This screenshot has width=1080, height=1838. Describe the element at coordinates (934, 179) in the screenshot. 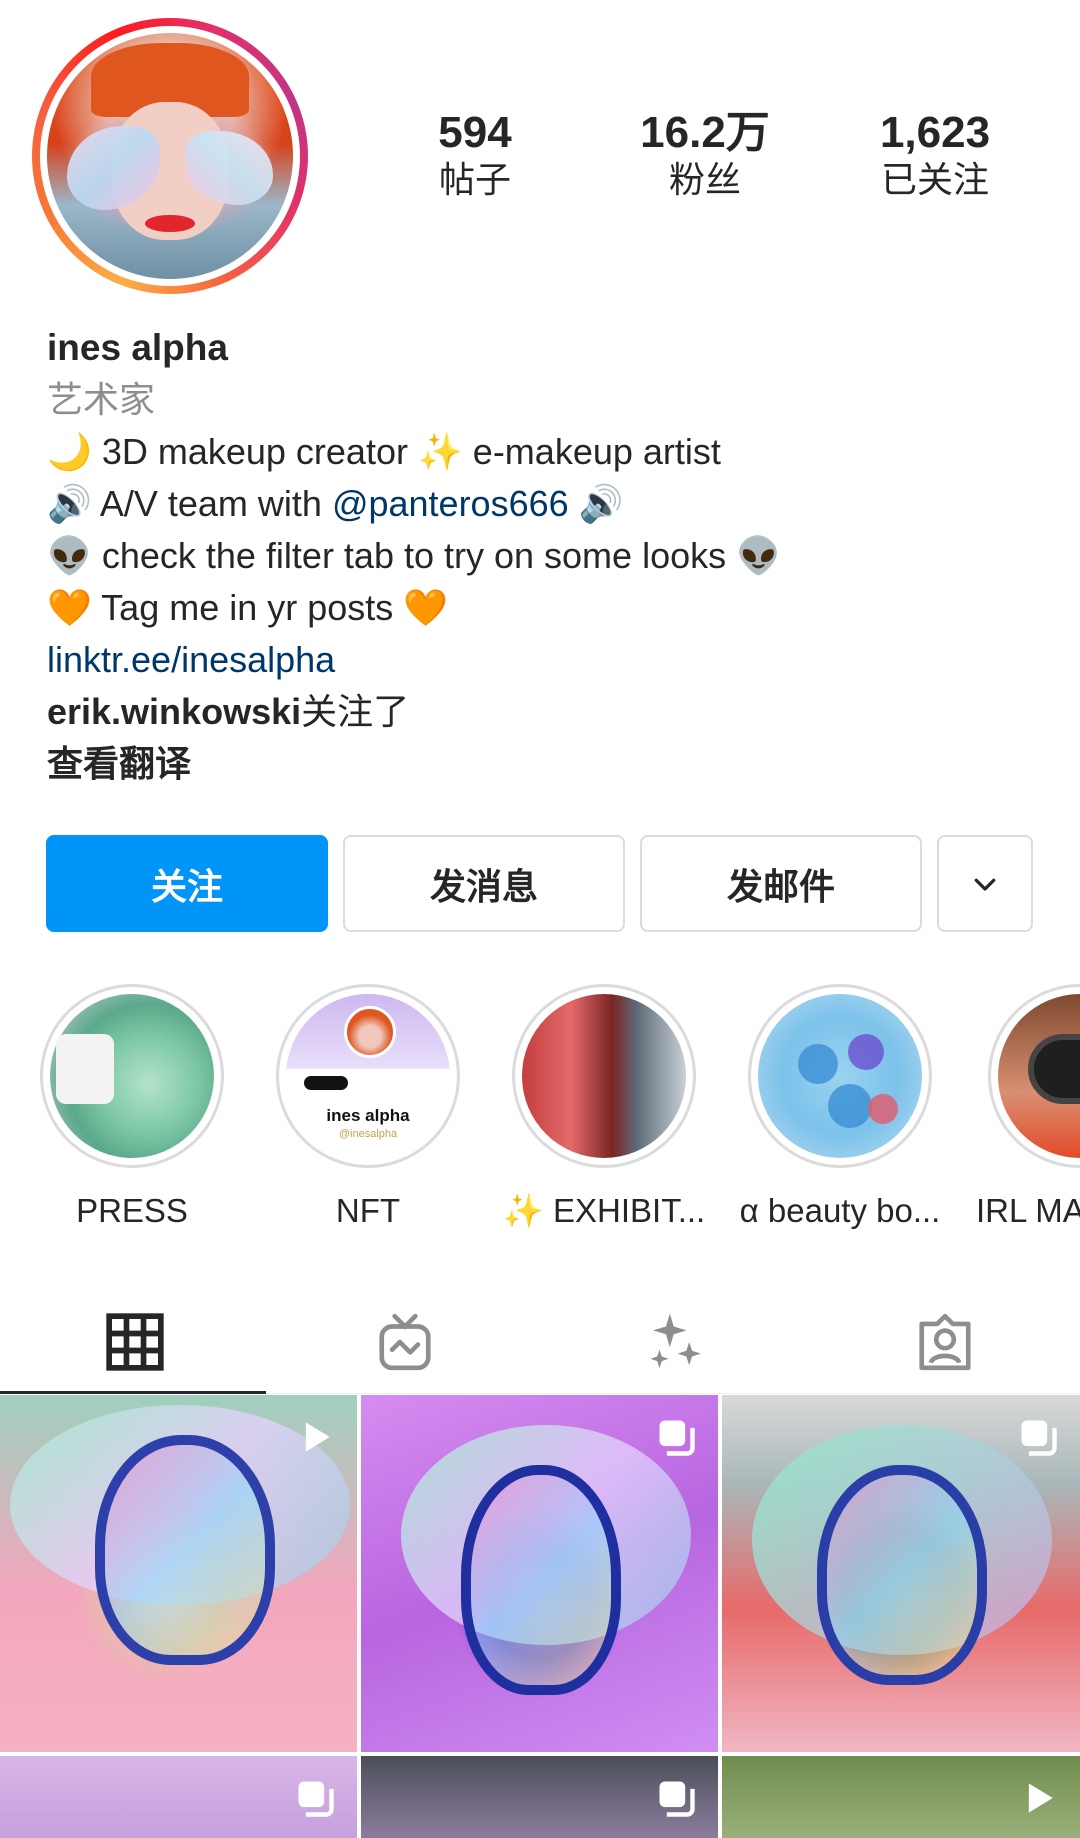

I see `stat-following-label: 已关注` at that location.